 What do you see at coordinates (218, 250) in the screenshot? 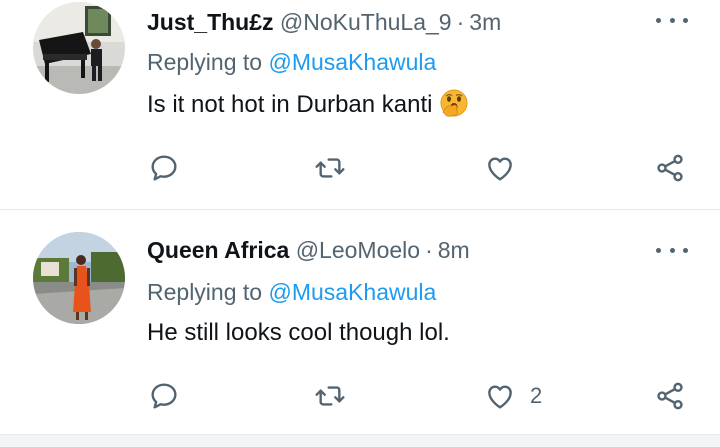
I see `display-name: Queen Africa` at bounding box center [218, 250].